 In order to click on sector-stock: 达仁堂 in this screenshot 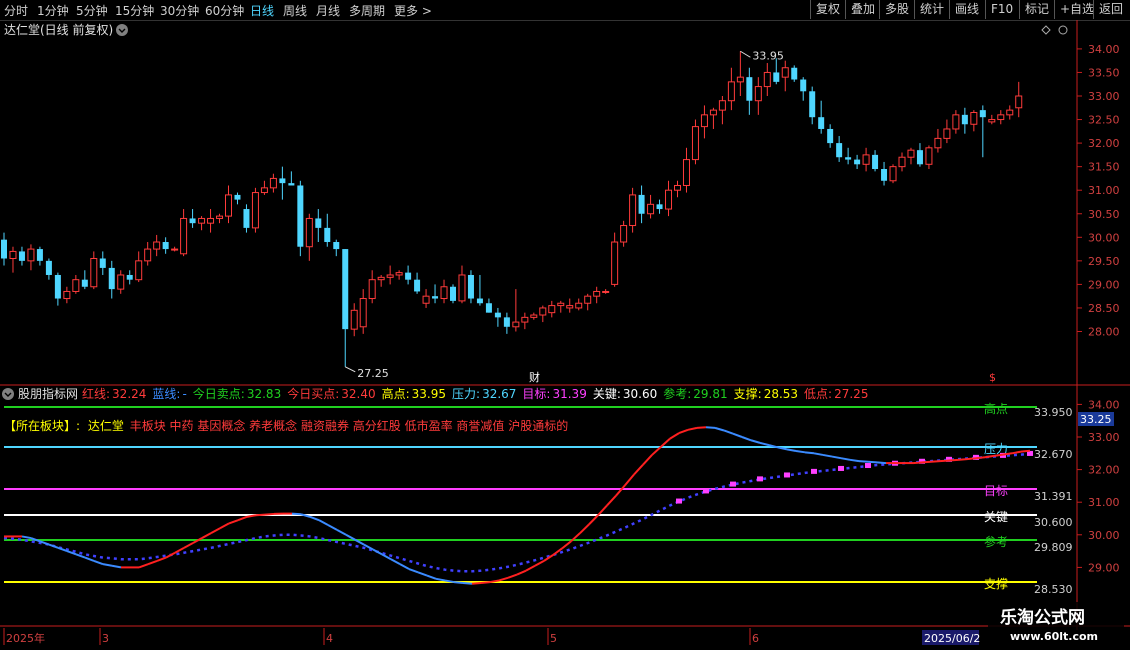, I will do `click(106, 426)`.